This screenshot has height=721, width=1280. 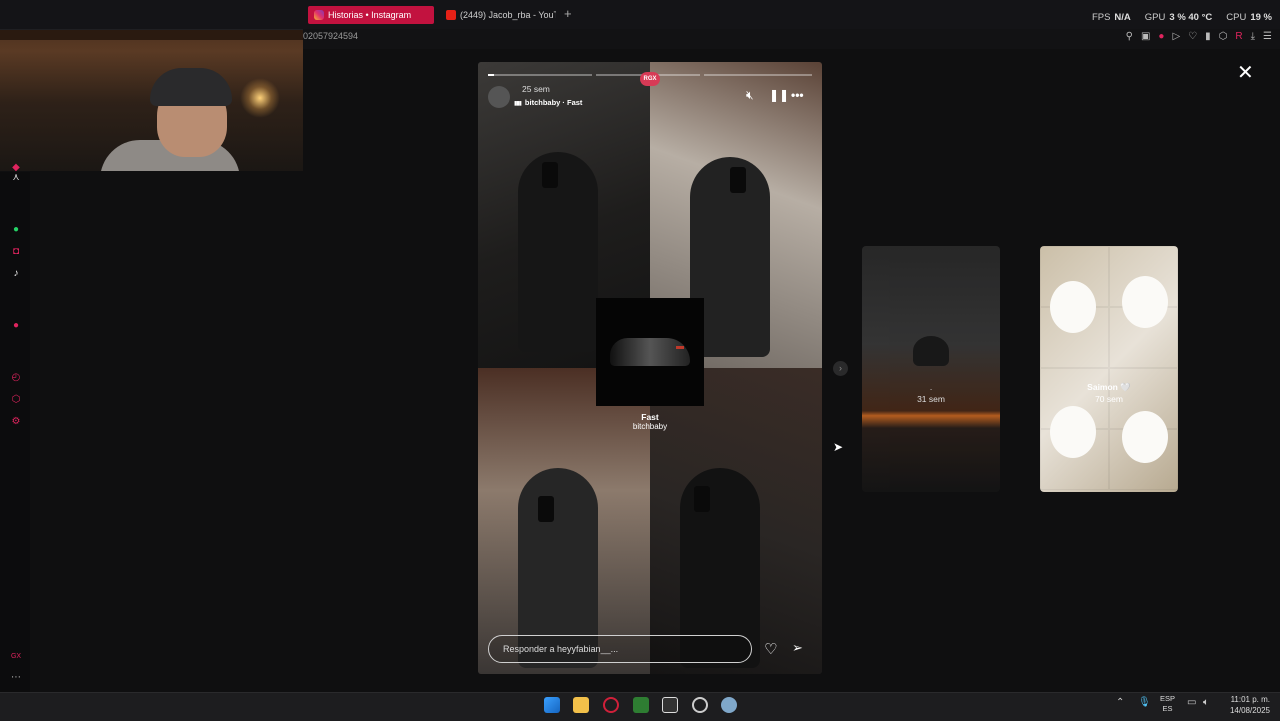 I want to click on story-preview: Saimon 🤍 70 sem, so click(x=1109, y=369).